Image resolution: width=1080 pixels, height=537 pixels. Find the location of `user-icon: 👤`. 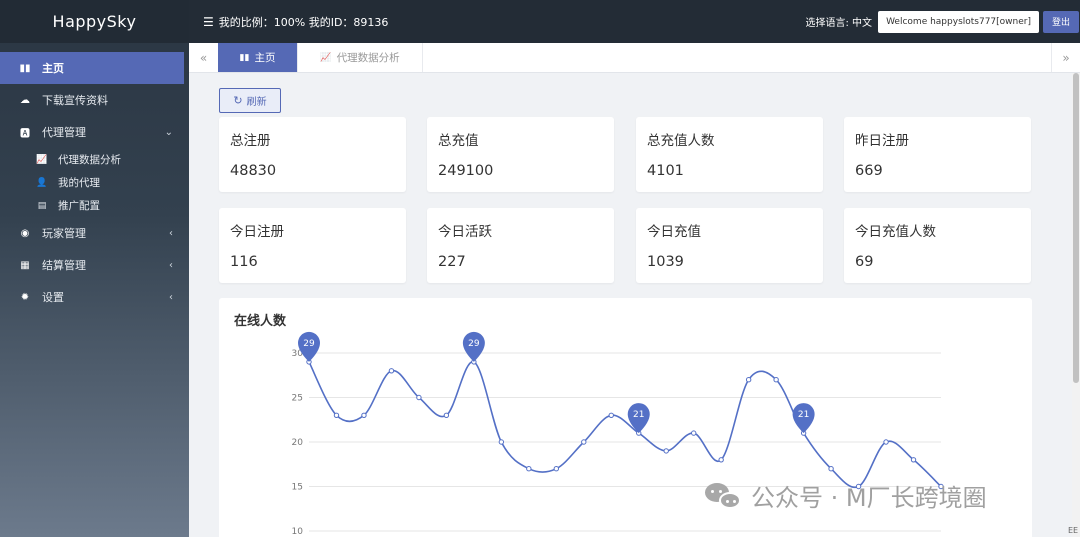

user-icon: 👤 is located at coordinates (42, 182).